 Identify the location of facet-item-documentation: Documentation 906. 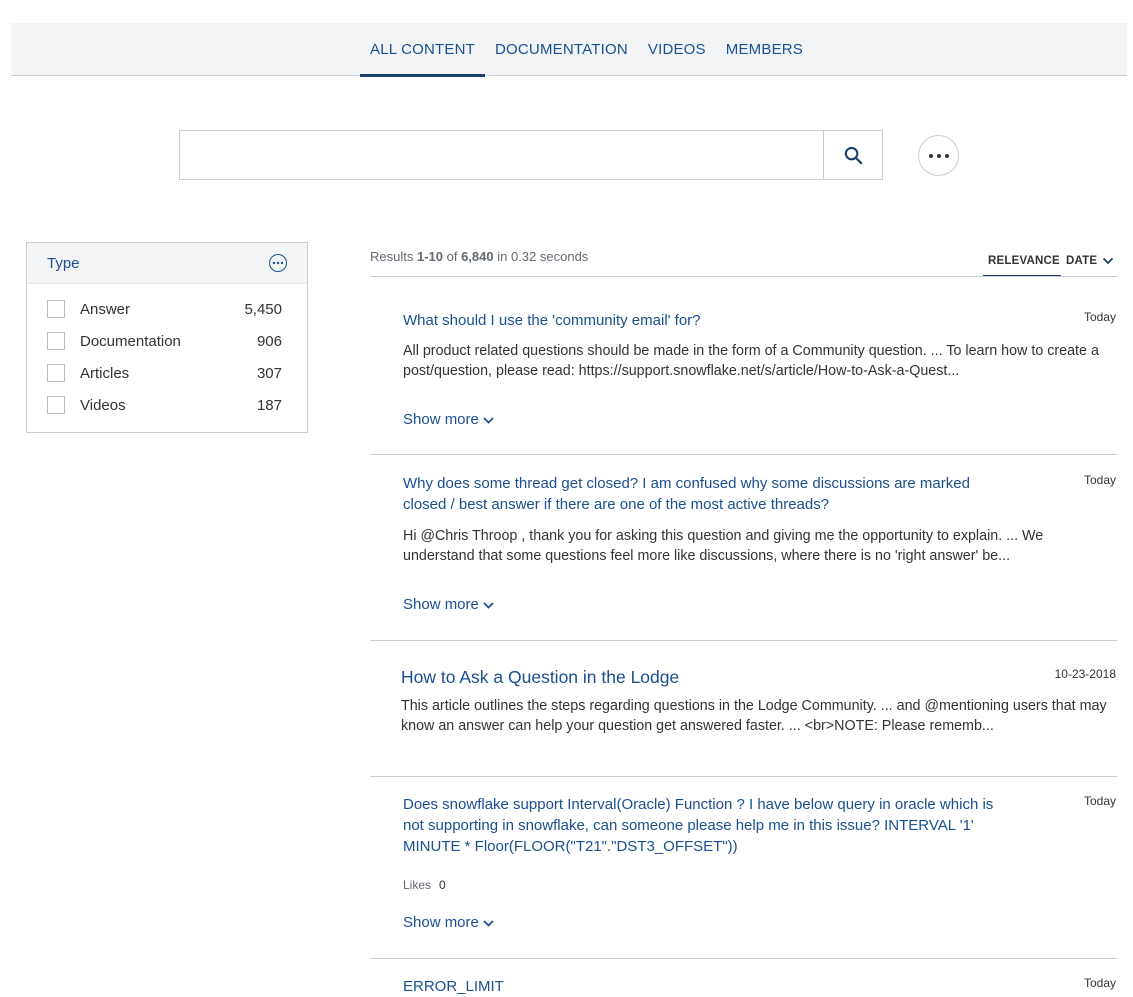
(167, 341).